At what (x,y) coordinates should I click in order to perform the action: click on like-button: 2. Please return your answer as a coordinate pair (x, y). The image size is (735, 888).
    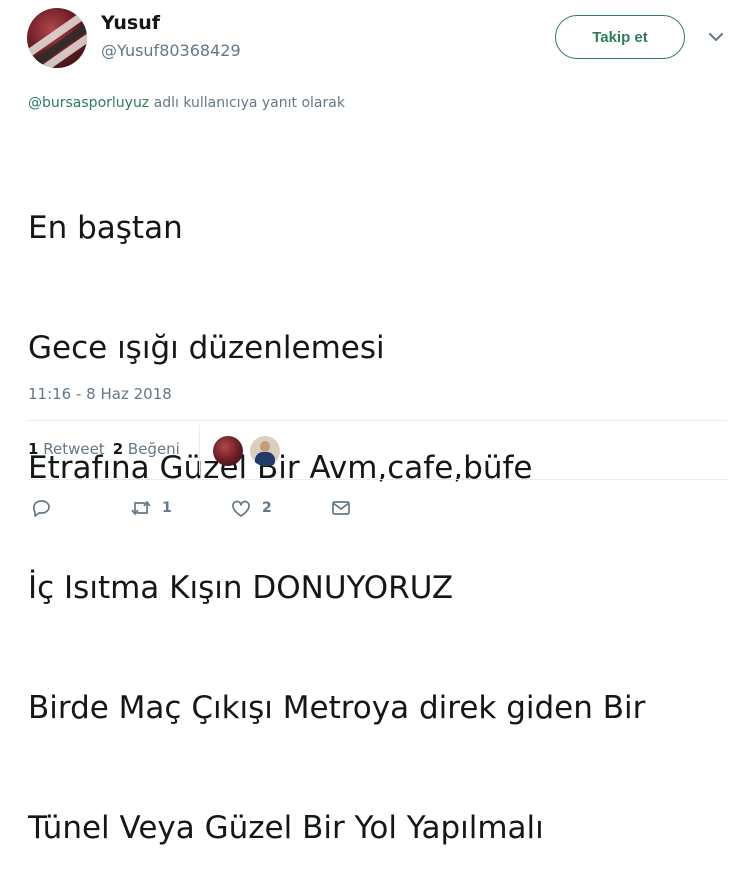
    Looking at the image, I should click on (251, 508).